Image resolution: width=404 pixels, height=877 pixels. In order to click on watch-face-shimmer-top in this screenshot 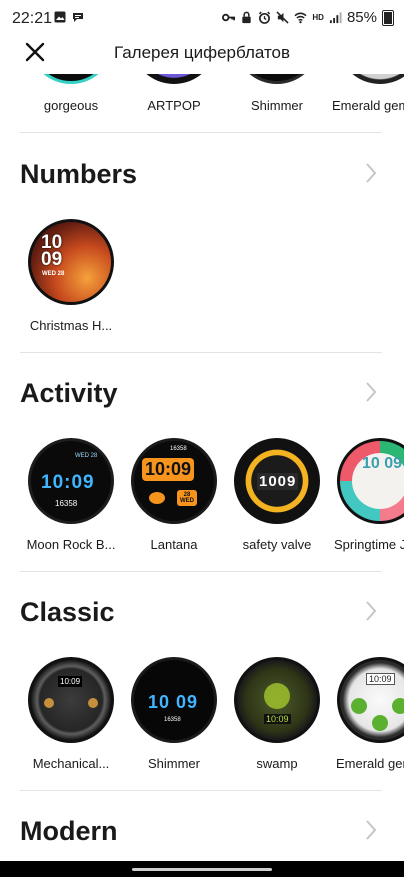, I will do `click(277, 79)`.